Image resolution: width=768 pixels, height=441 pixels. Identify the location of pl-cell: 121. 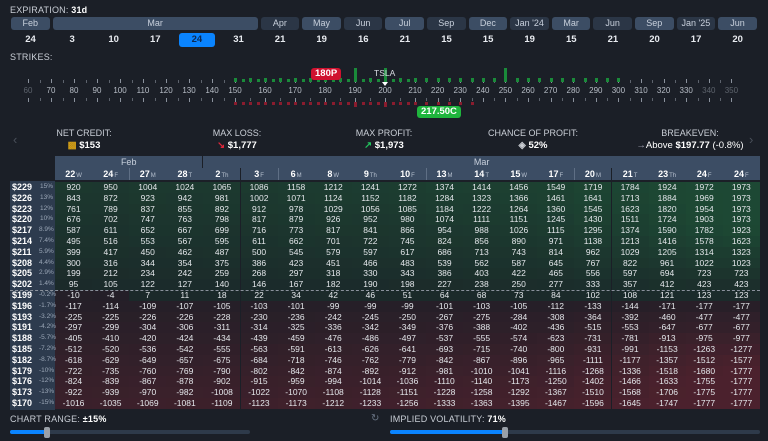
(667, 295).